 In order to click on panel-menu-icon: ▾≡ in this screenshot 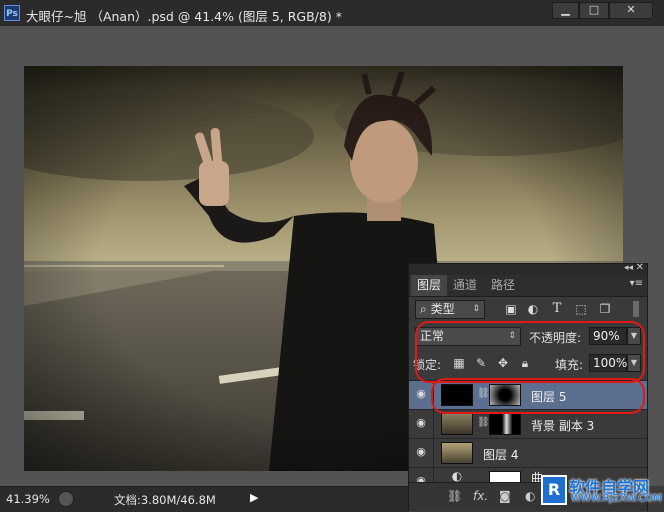, I will do `click(636, 283)`.